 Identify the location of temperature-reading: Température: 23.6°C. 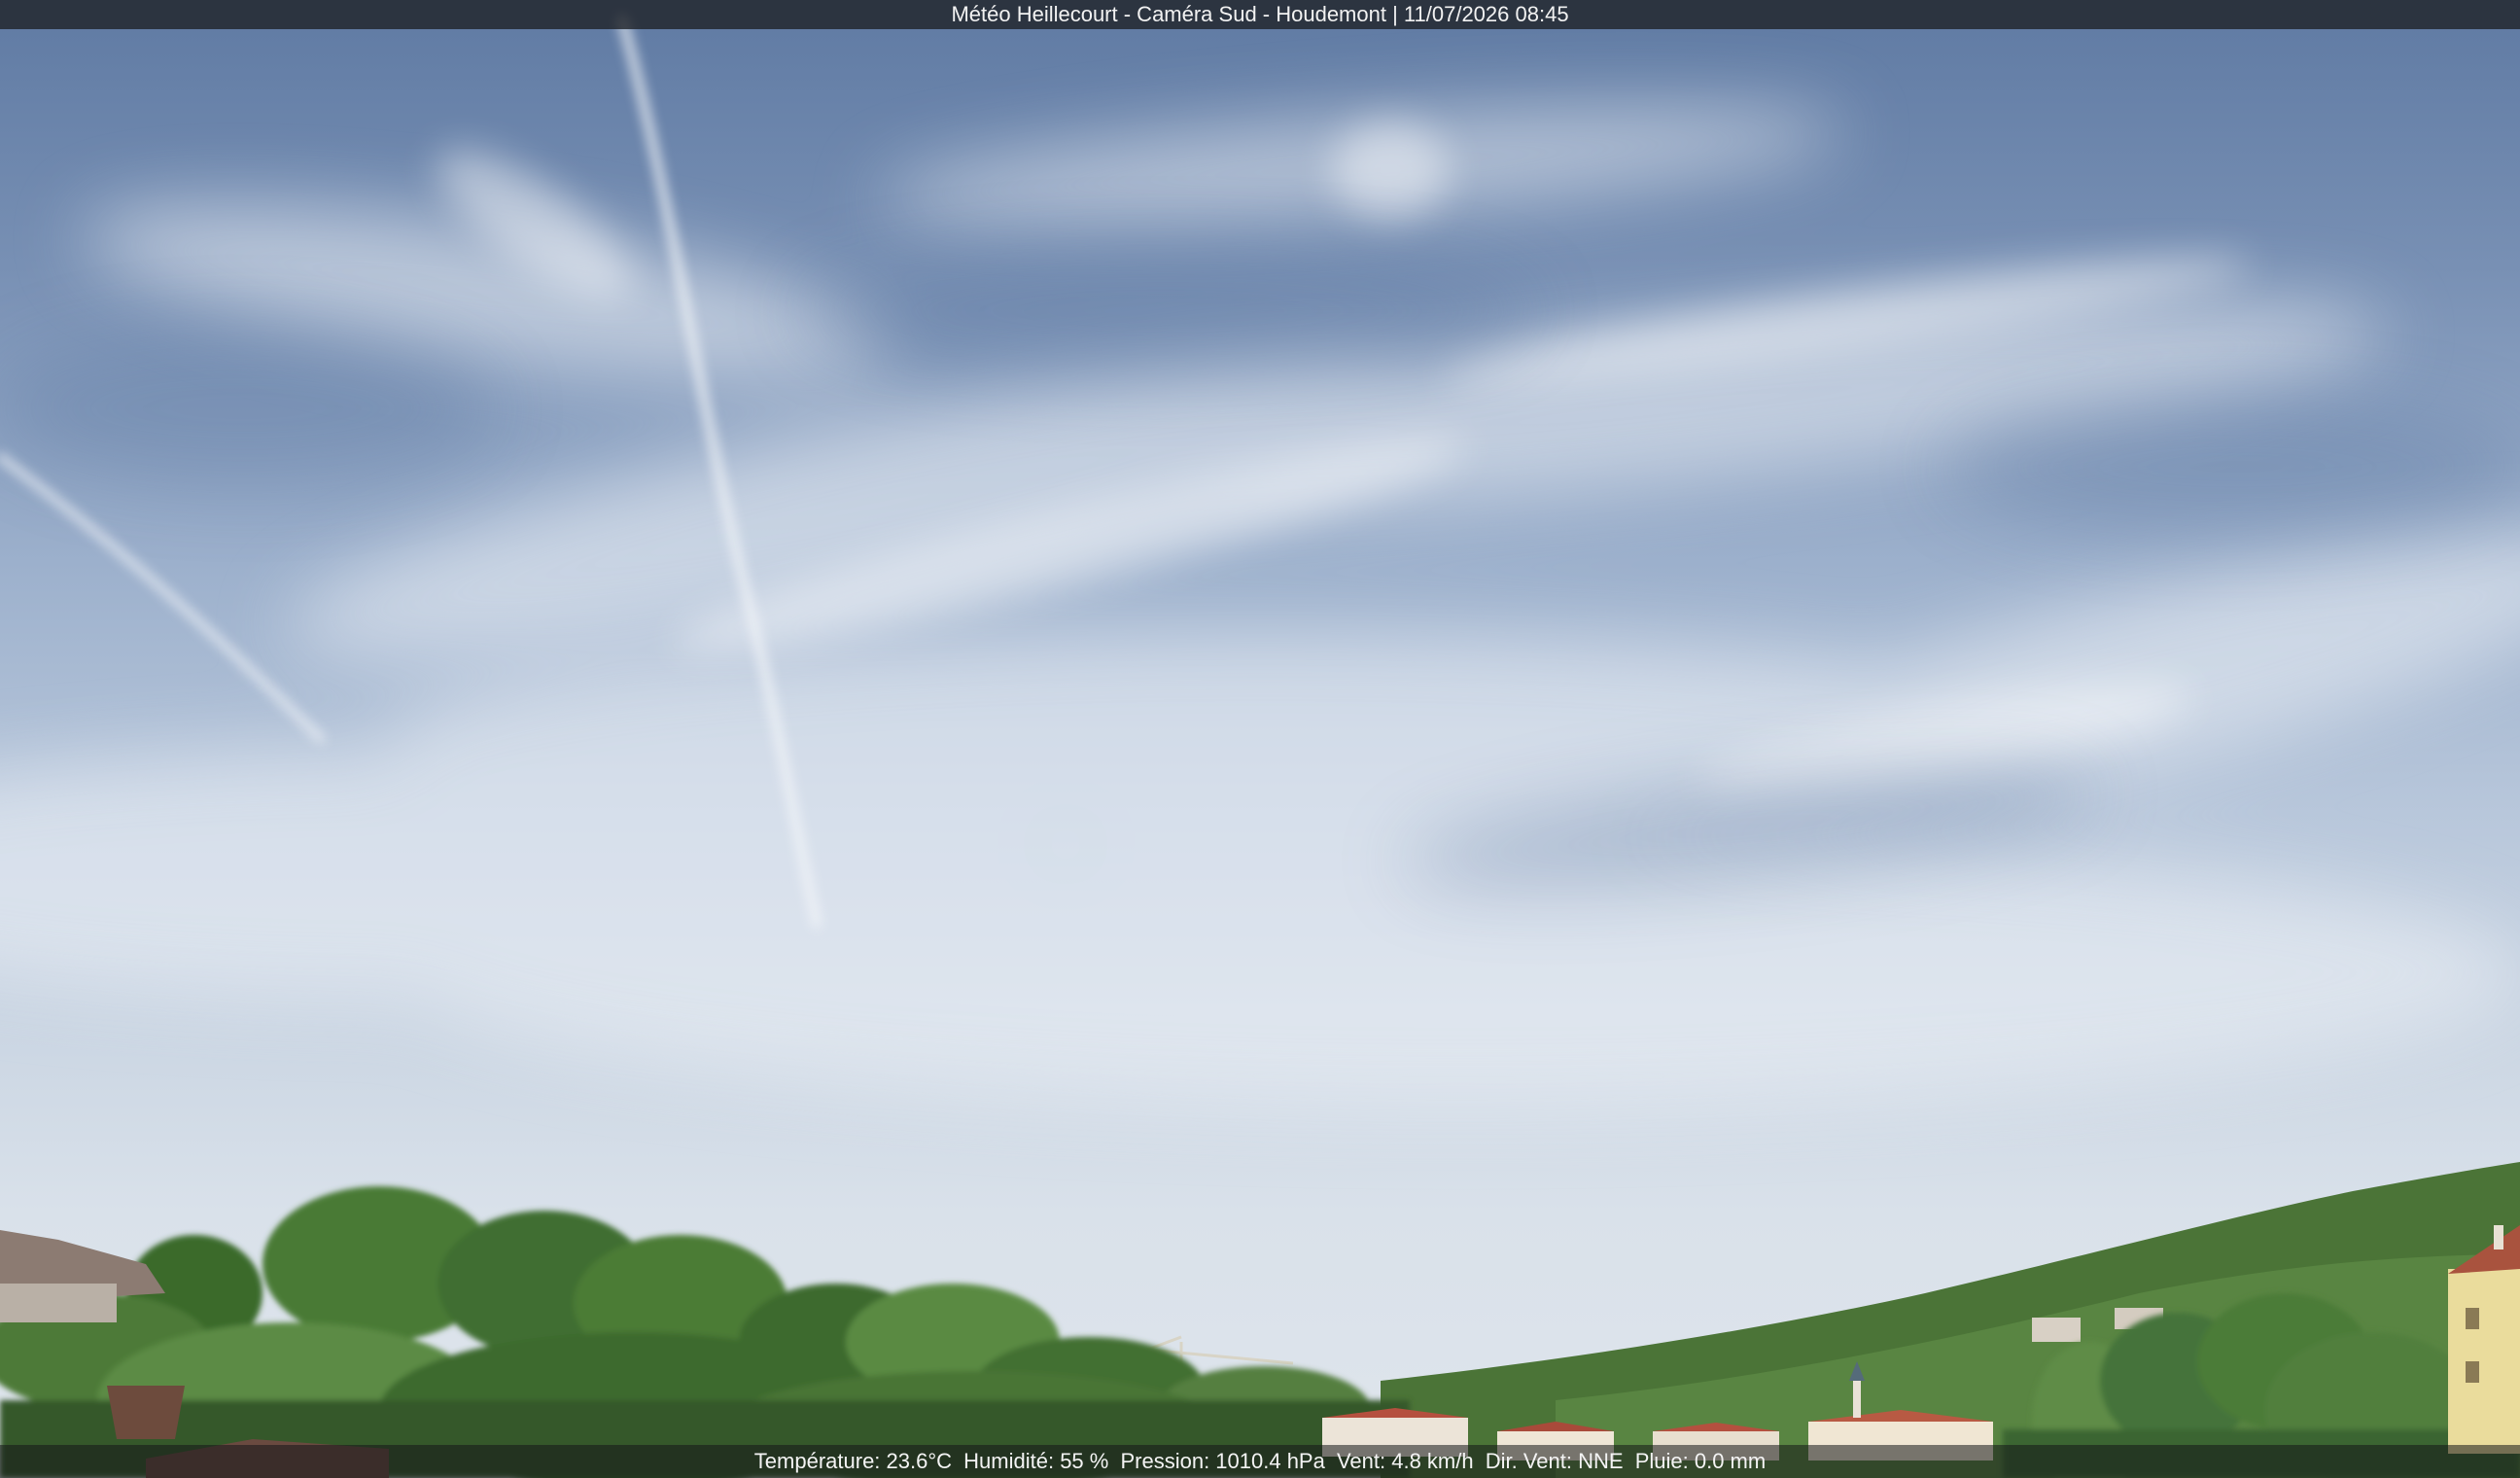
(853, 1461).